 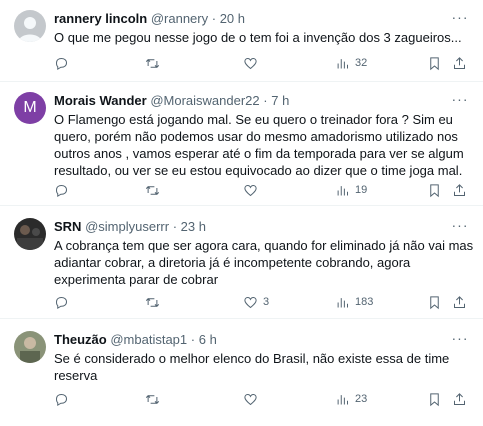 I want to click on author-name: SRN, so click(x=67, y=226).